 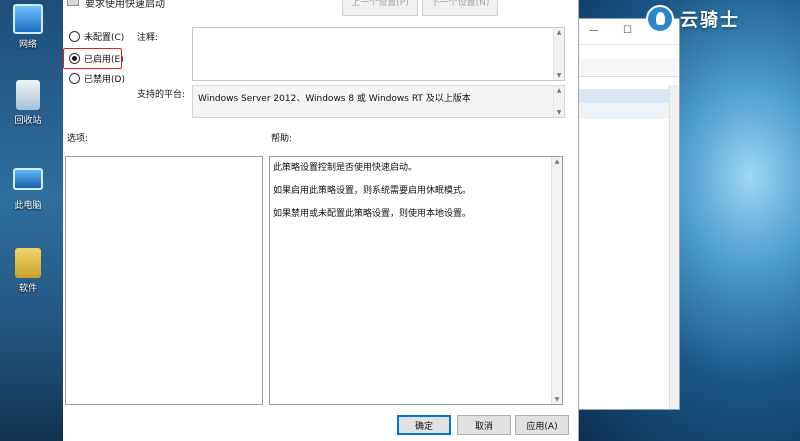 What do you see at coordinates (27, 289) in the screenshot?
I see `desktop-icon-label: 软件` at bounding box center [27, 289].